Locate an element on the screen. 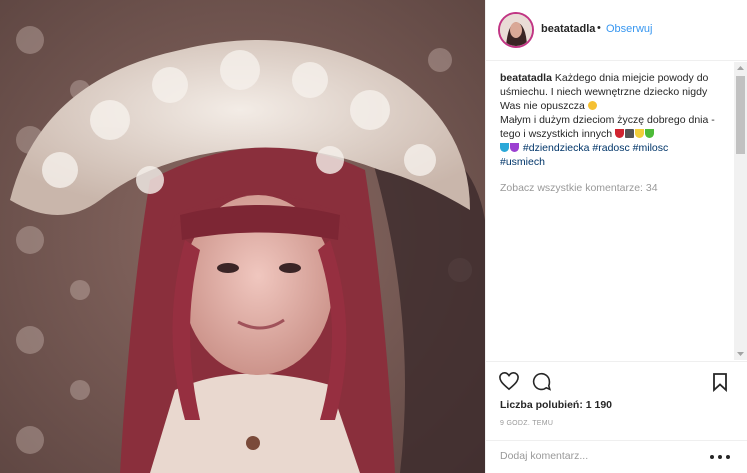 This screenshot has width=747, height=473. hashtag-link: #milosc is located at coordinates (651, 148).